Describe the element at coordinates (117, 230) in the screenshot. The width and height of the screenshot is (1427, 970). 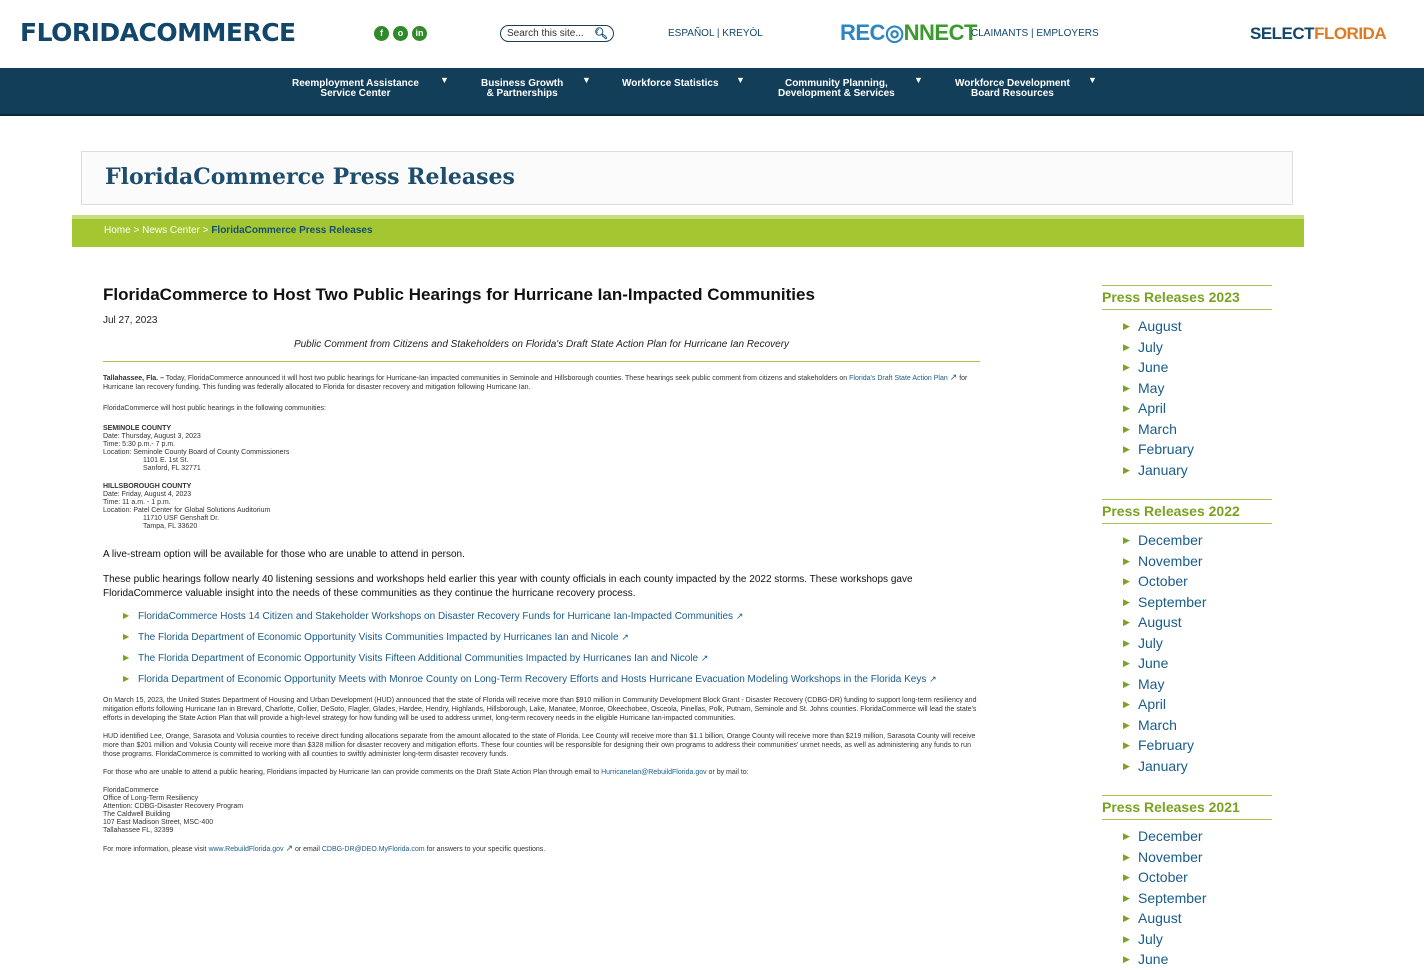
I see `breadcrumb-home: Home` at that location.